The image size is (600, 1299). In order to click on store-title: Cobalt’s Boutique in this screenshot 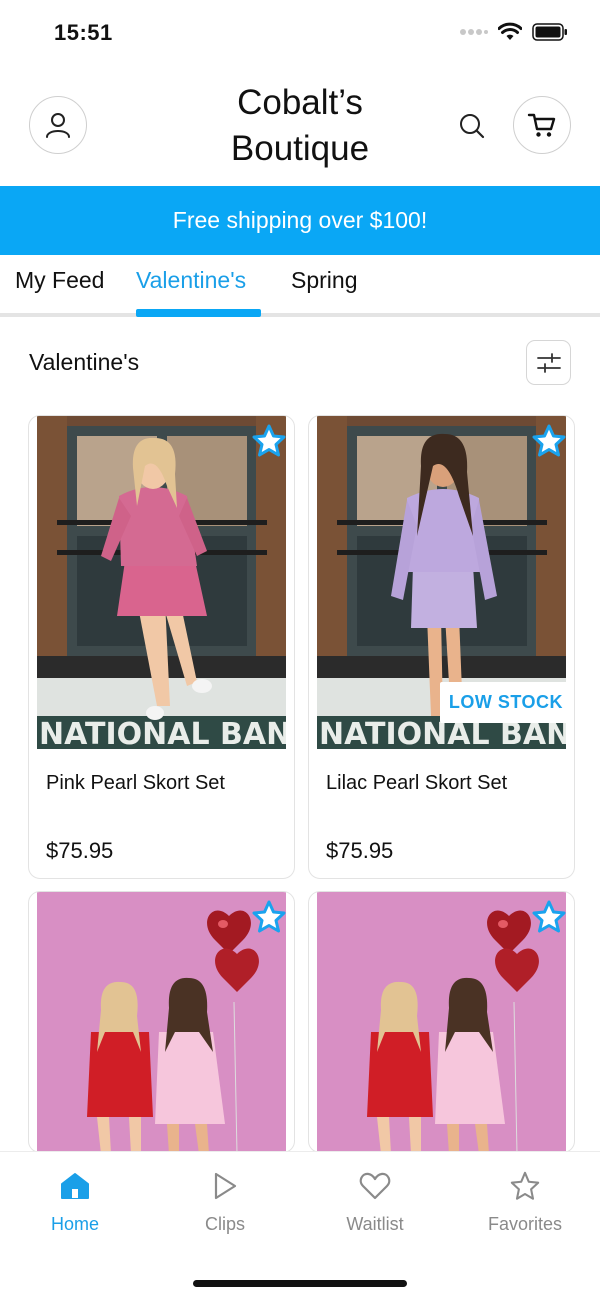, I will do `click(300, 126)`.